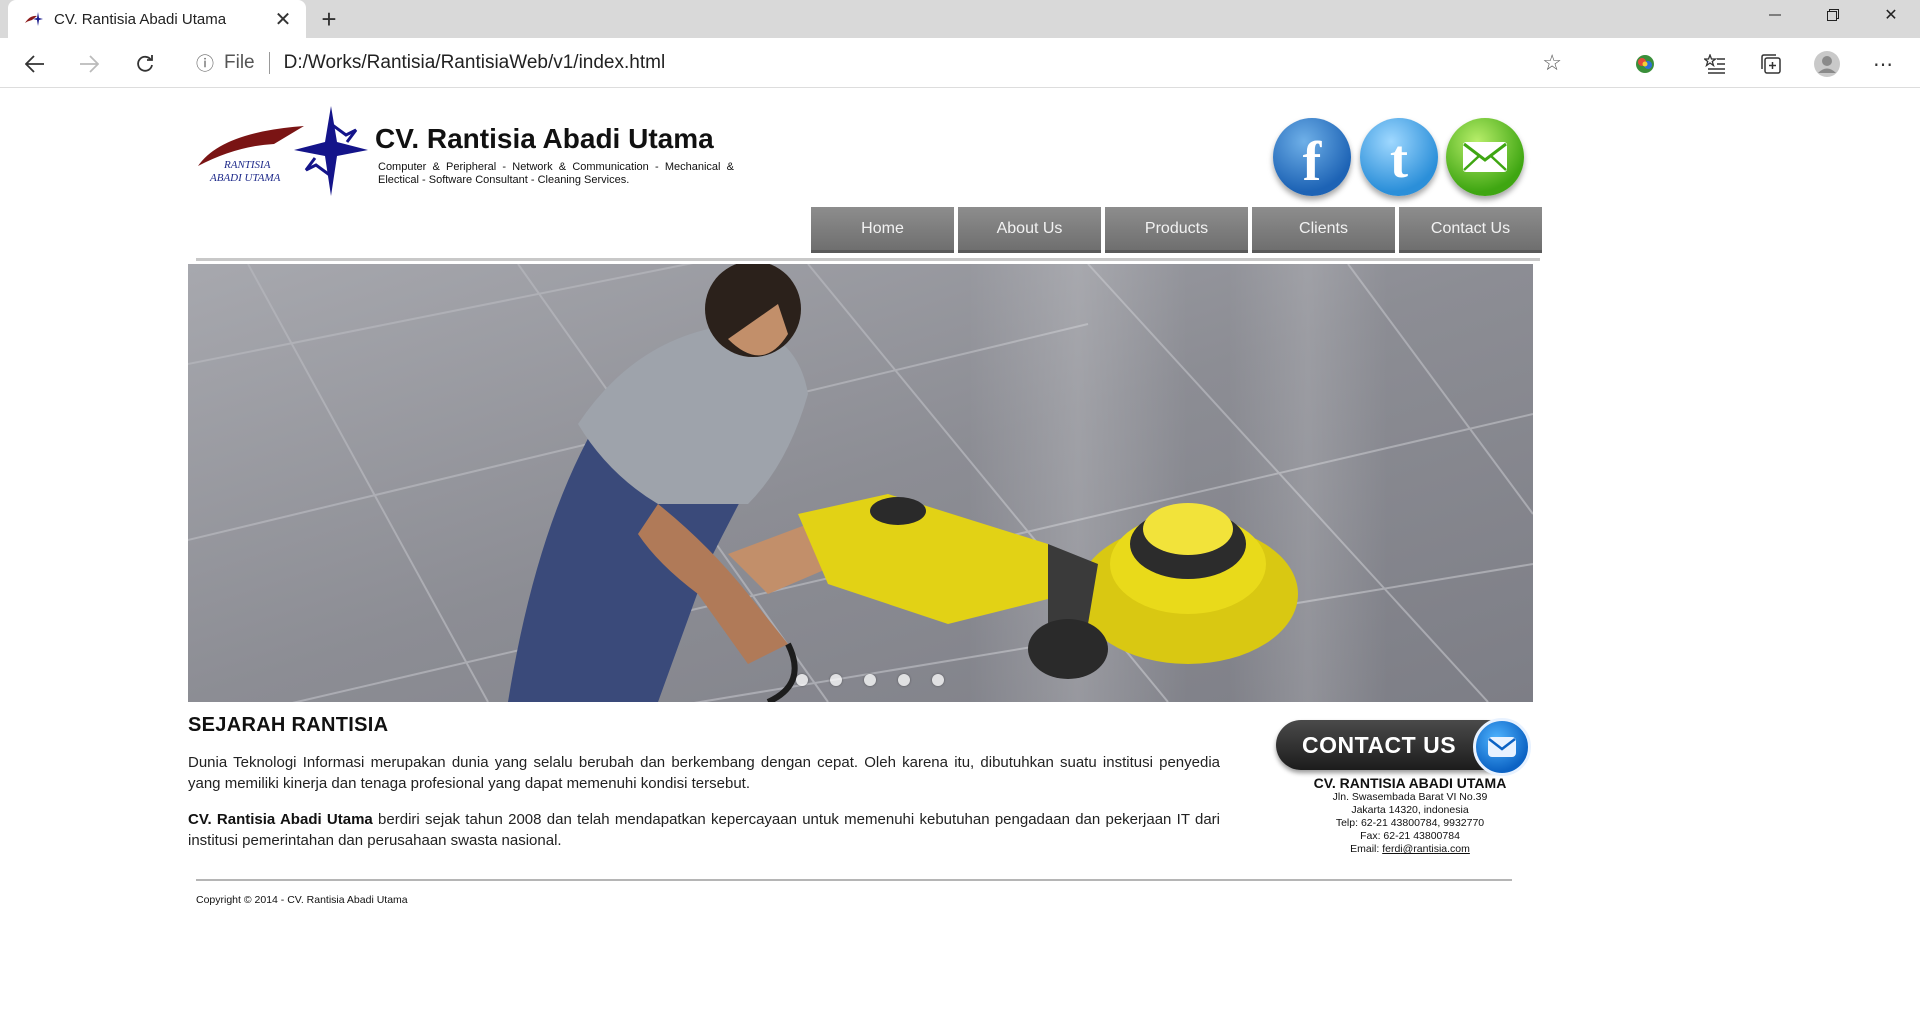  I want to click on slider-pagination, so click(881, 680).